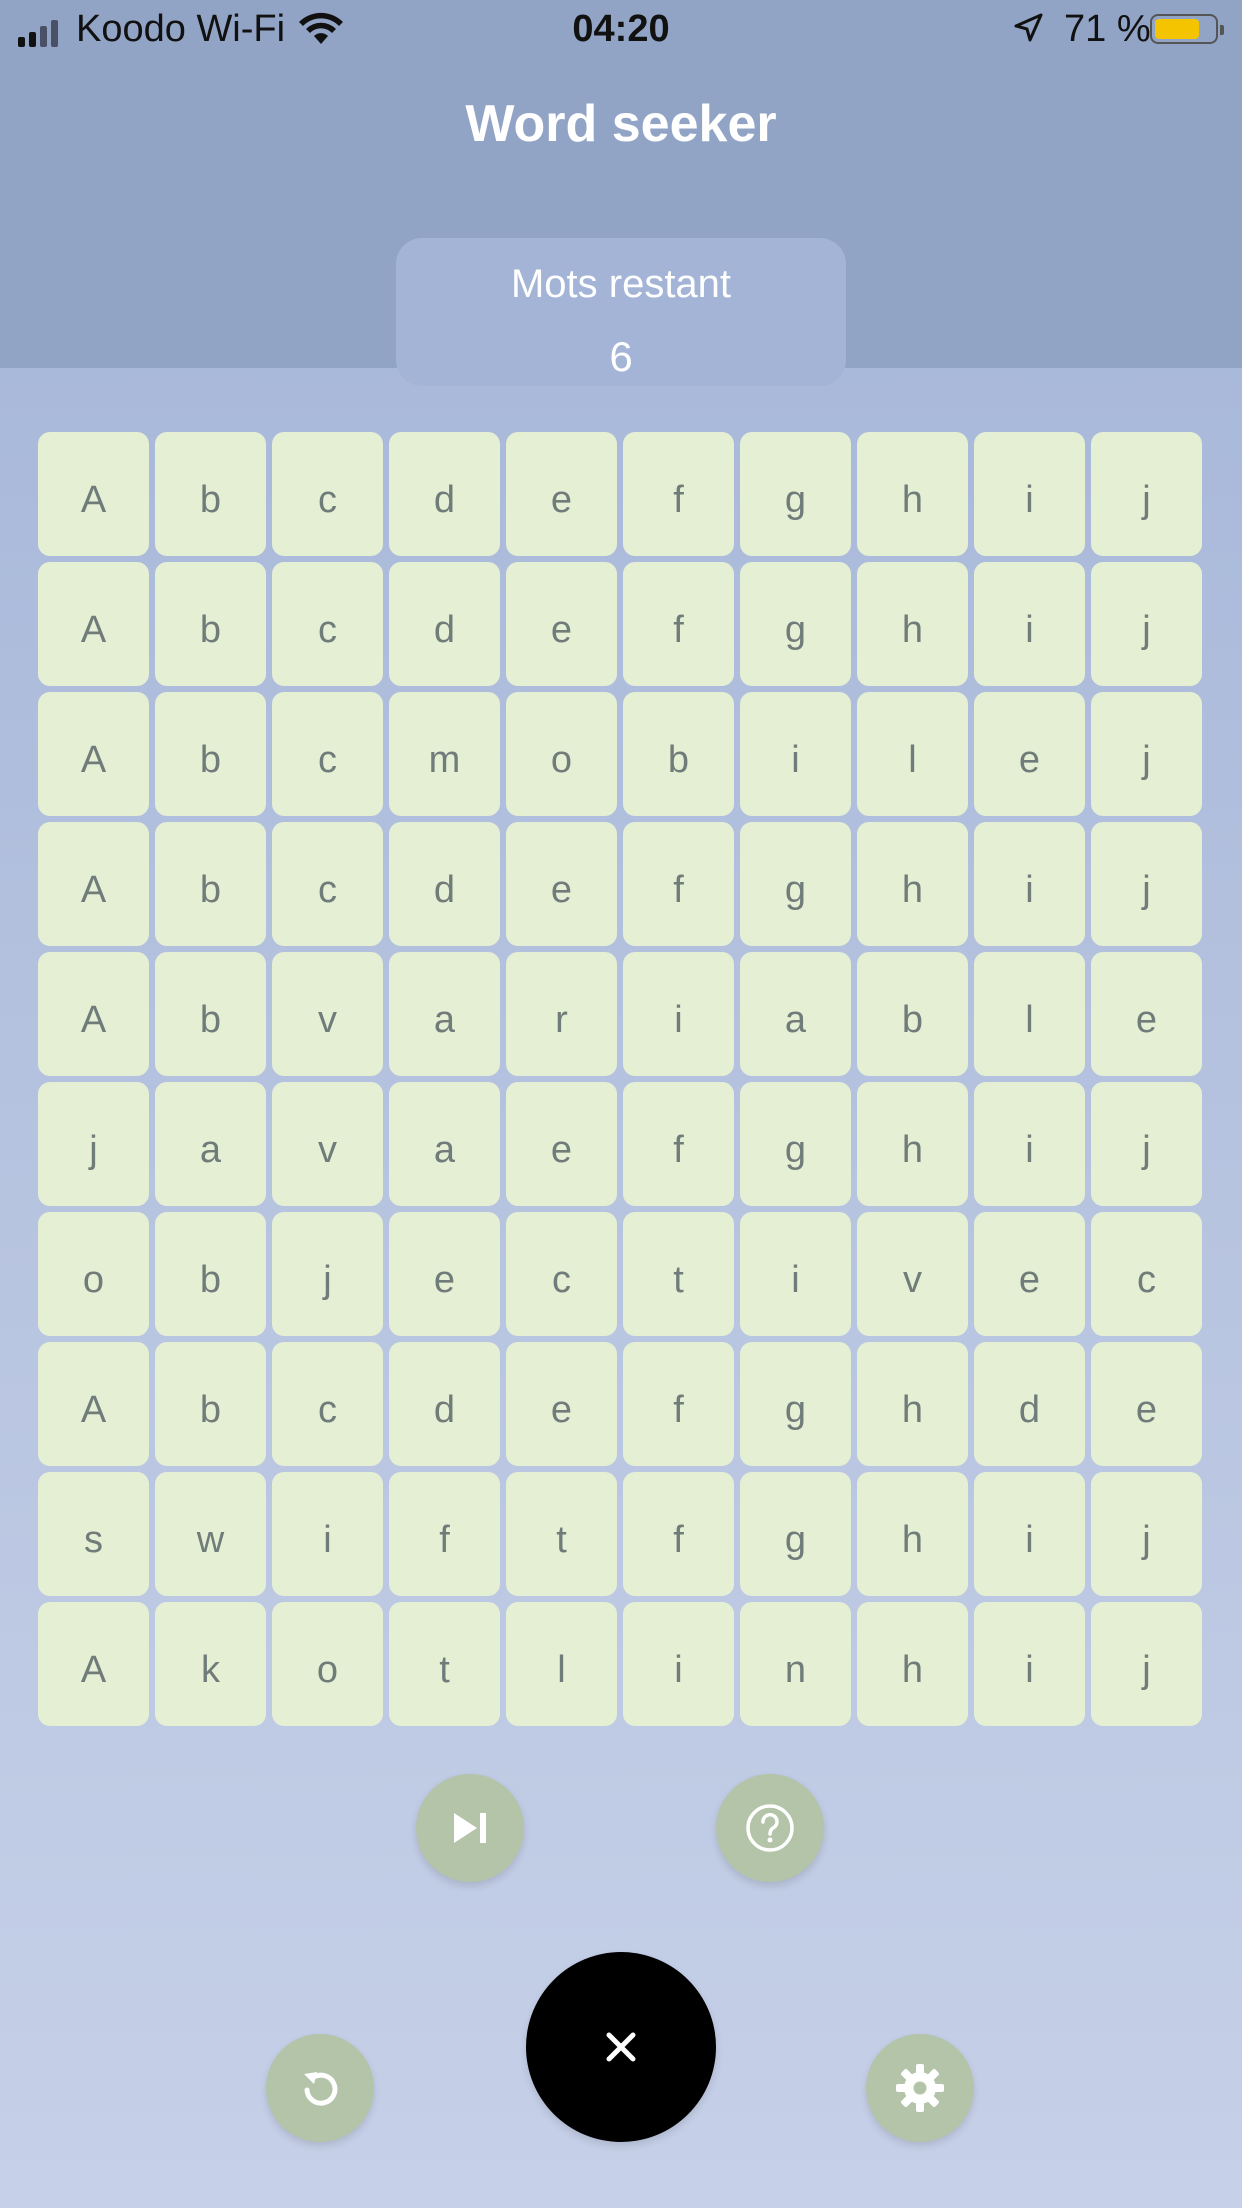 The width and height of the screenshot is (1242, 2208). What do you see at coordinates (444, 754) in the screenshot?
I see `letter-cell: m` at bounding box center [444, 754].